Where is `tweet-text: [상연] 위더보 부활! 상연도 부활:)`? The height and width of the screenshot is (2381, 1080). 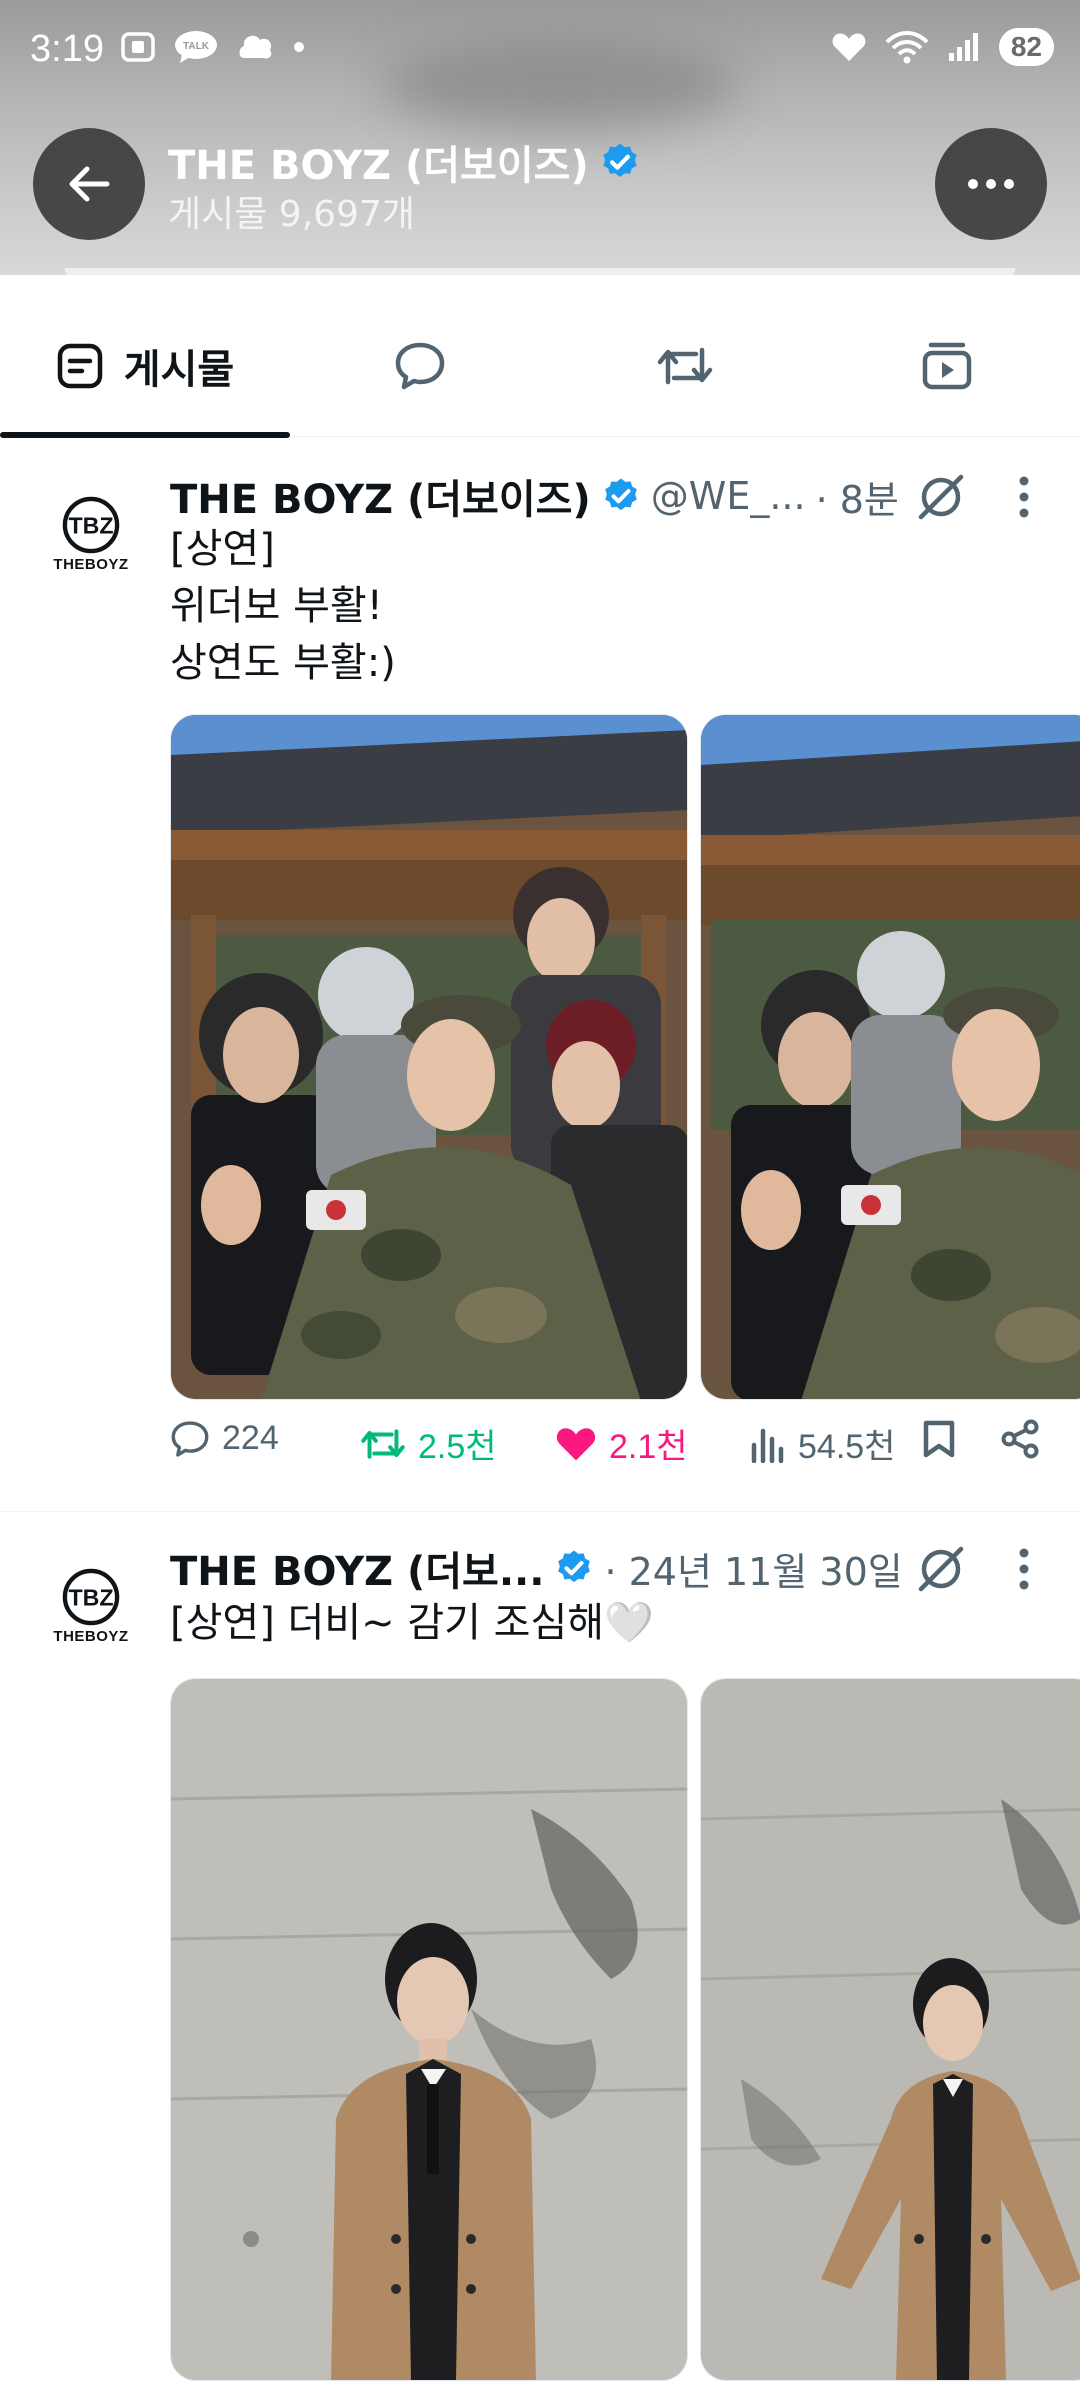
tweet-text: [상연] 위더보 부활! 상연도 부활:) is located at coordinates (283, 606).